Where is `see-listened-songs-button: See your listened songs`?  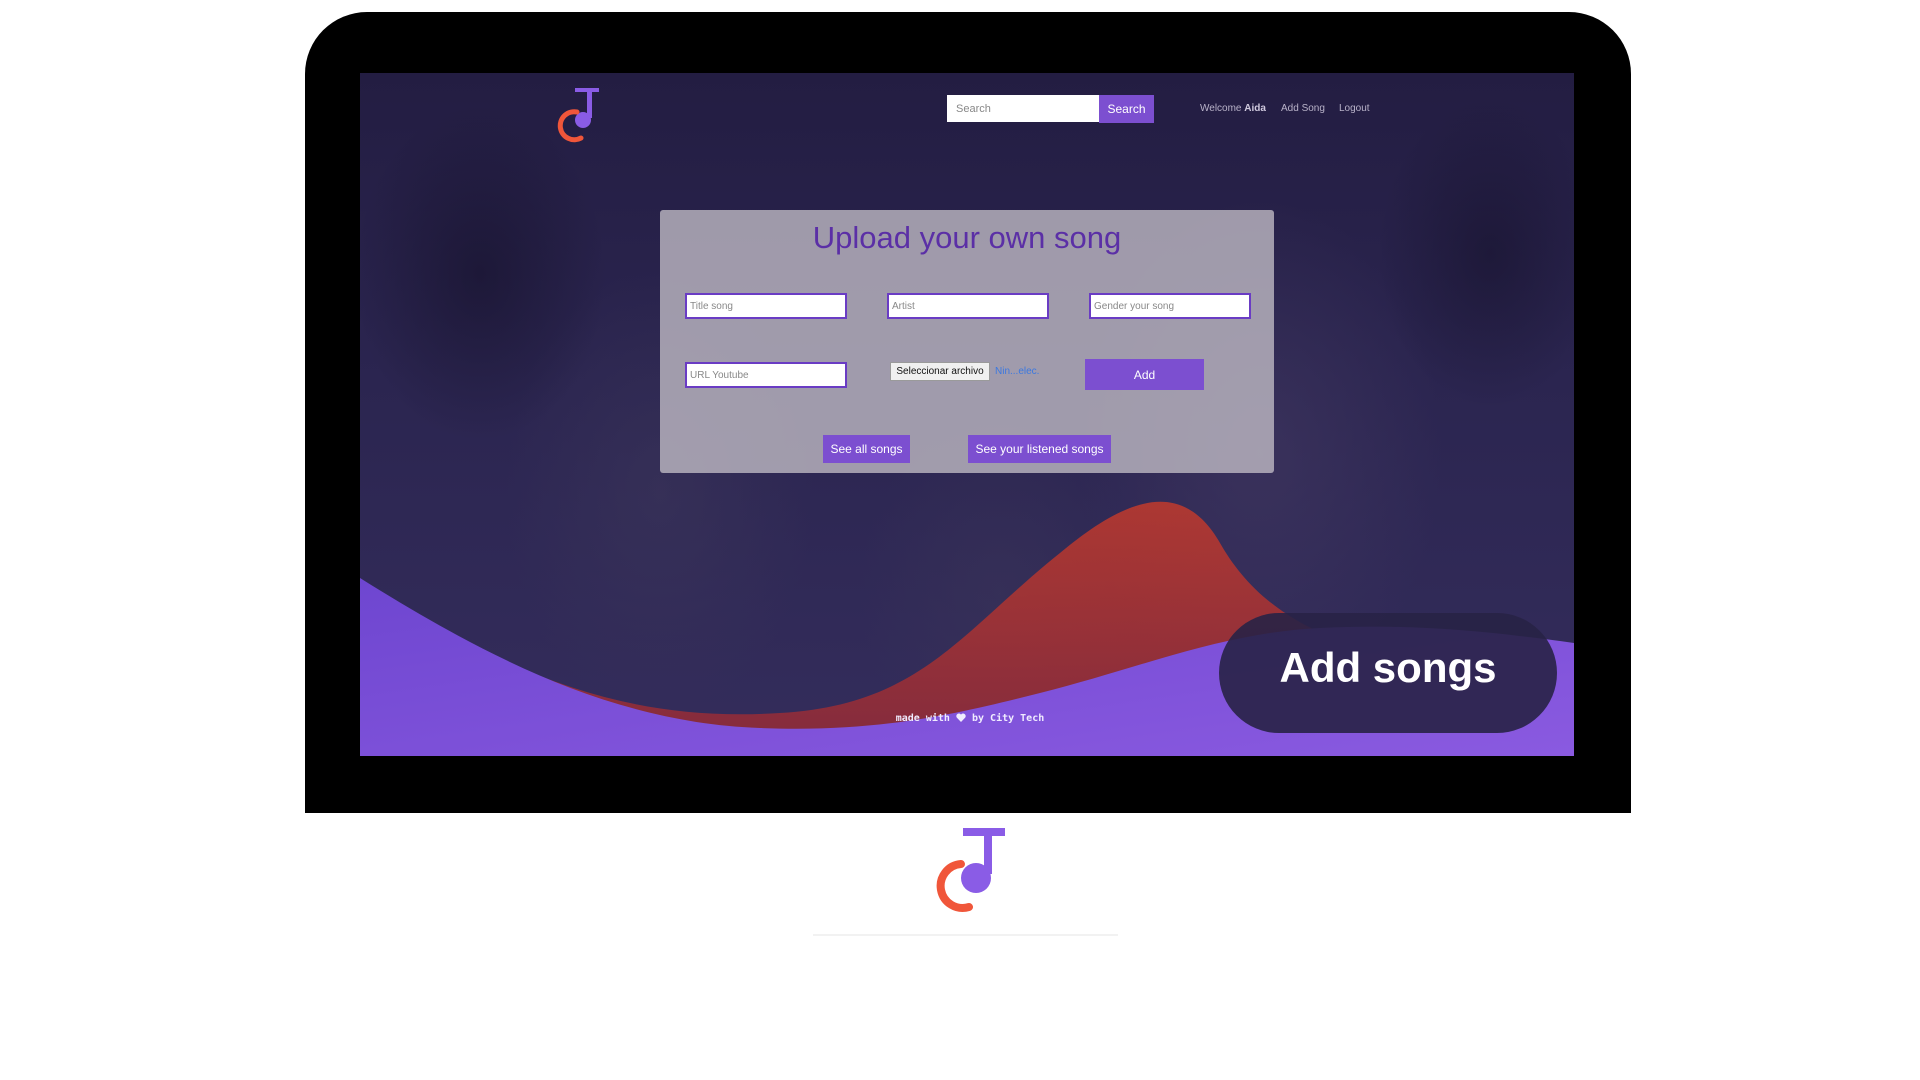
see-listened-songs-button: See your listened songs is located at coordinates (1039, 449).